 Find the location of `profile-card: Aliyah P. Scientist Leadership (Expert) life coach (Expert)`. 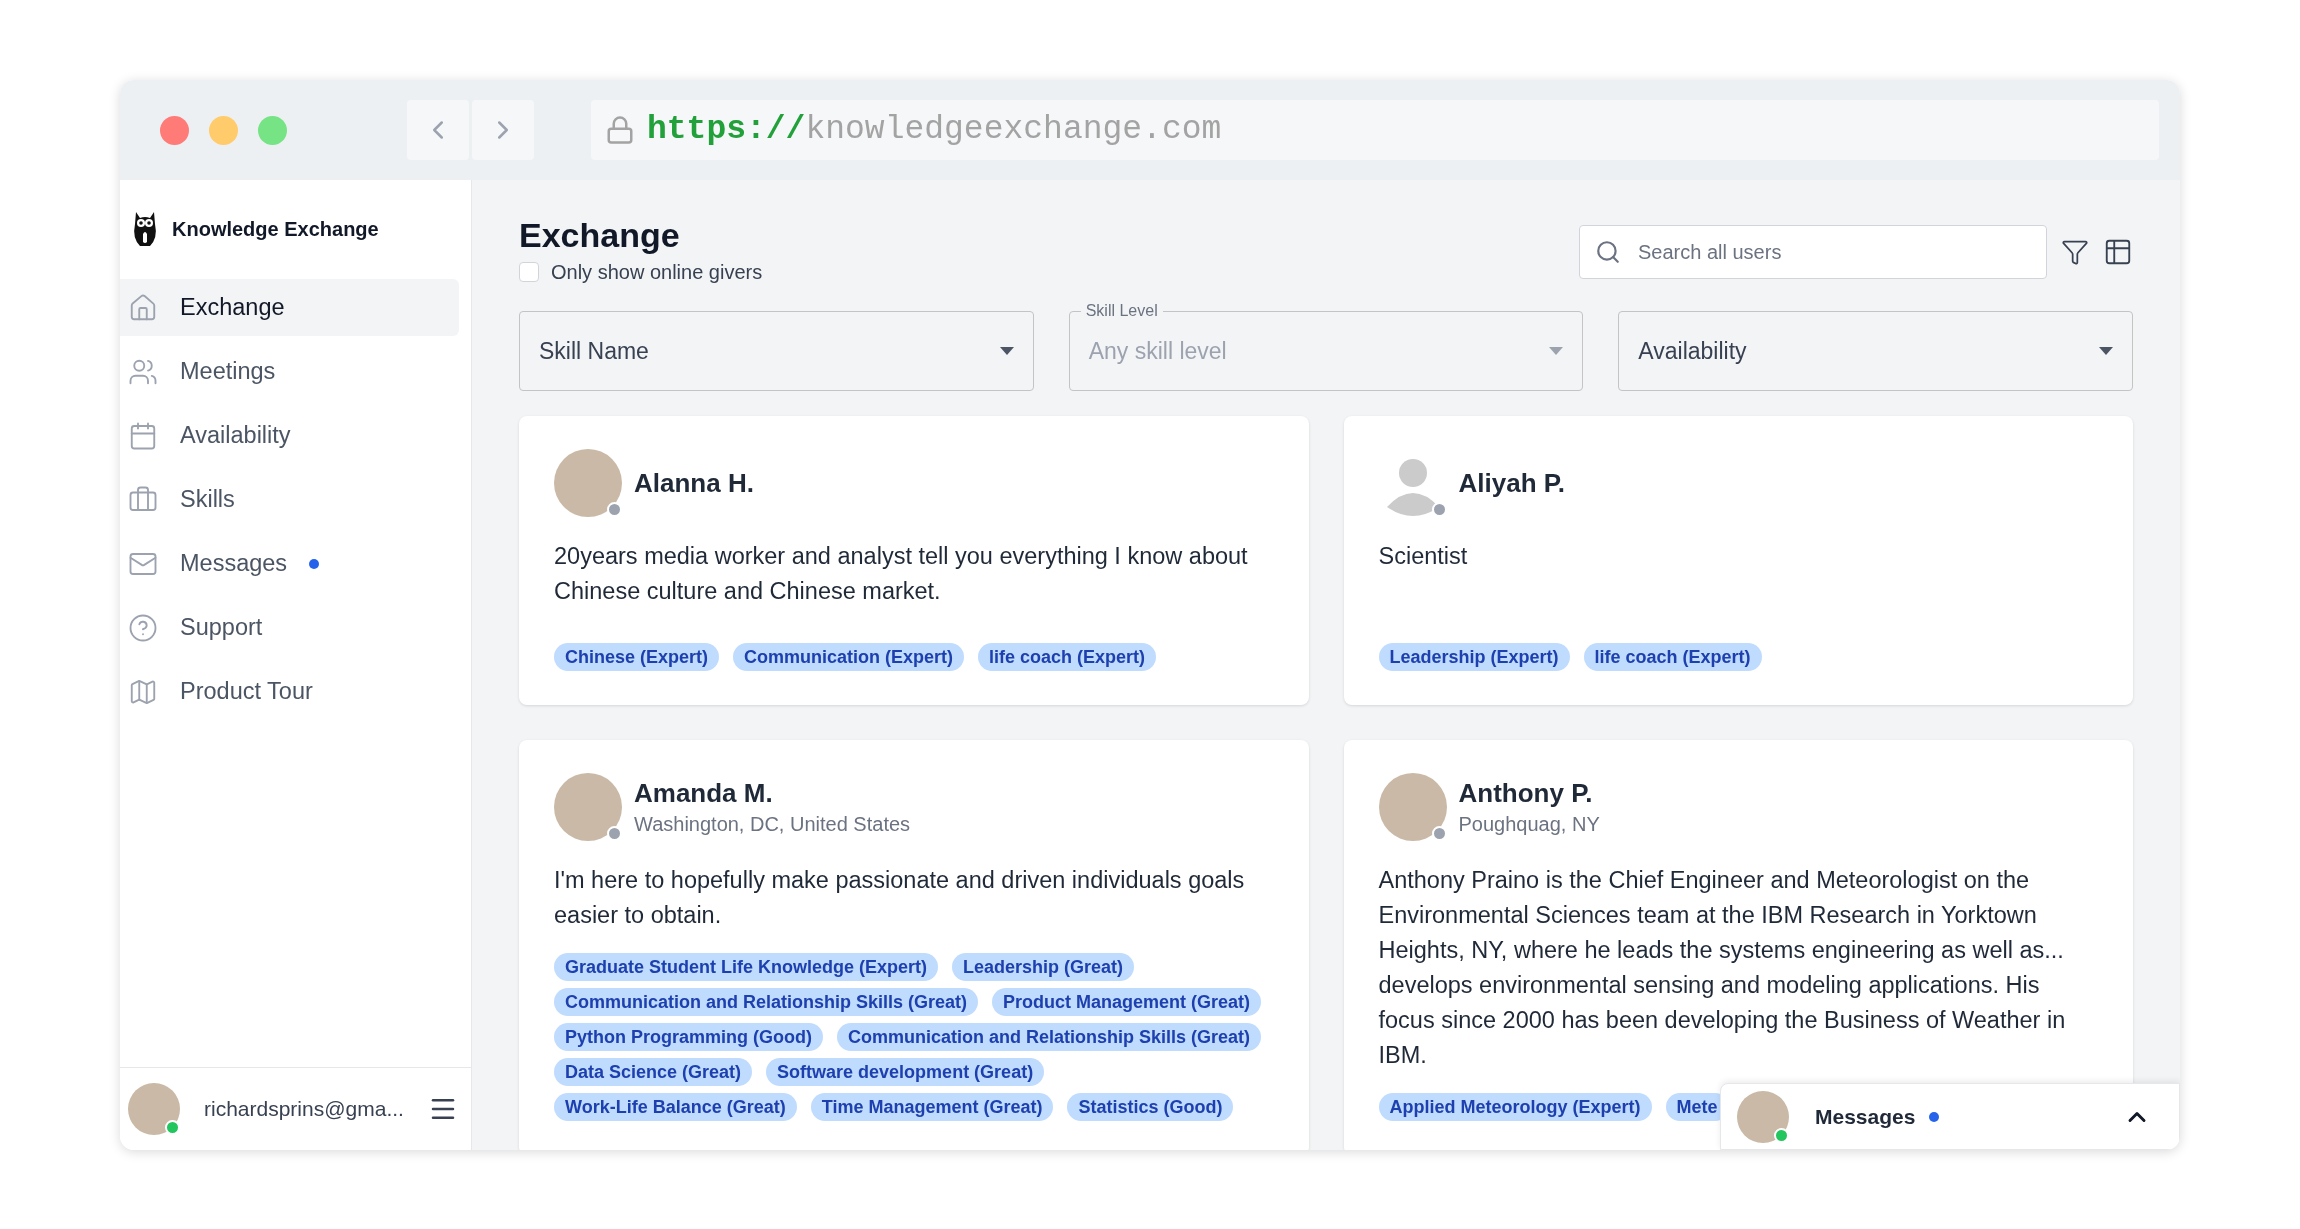

profile-card: Aliyah P. Scientist Leadership (Expert) life coach (Expert) is located at coordinates (1738, 560).